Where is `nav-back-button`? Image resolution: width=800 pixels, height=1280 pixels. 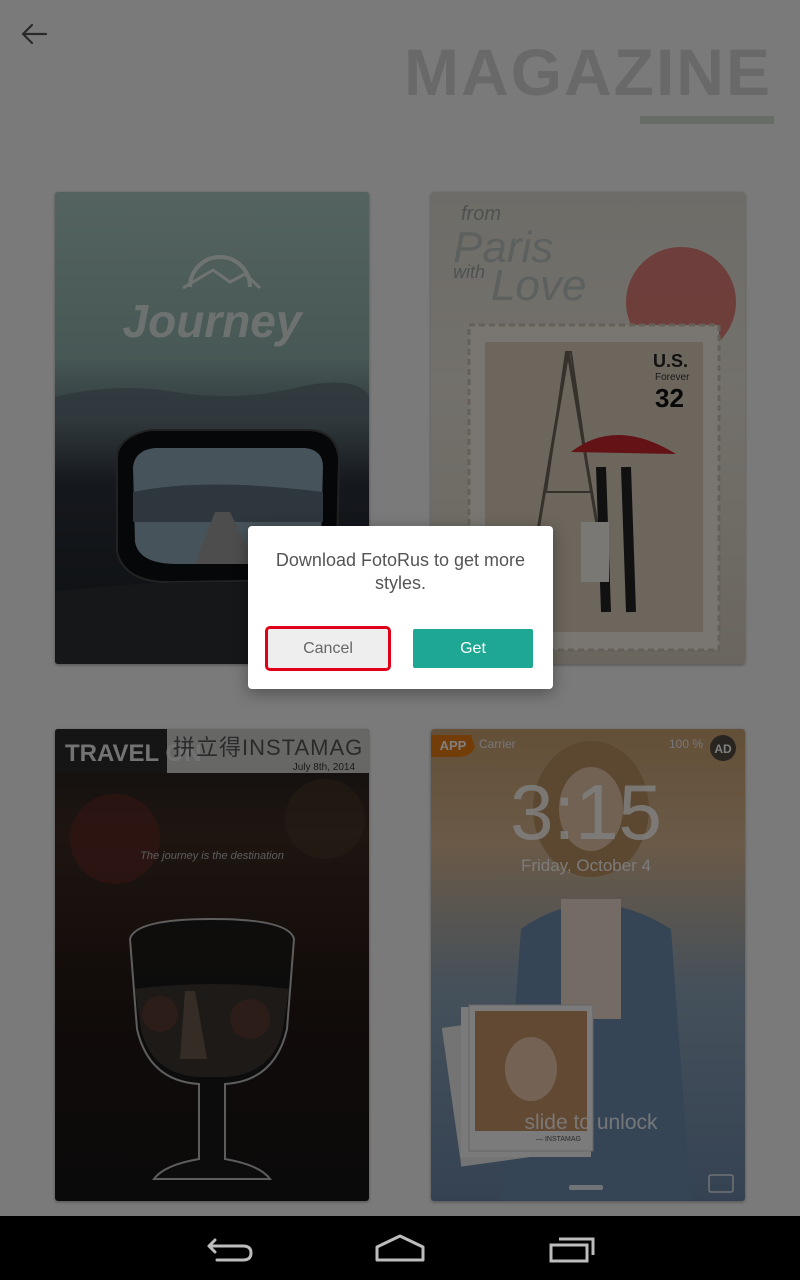
nav-back-button is located at coordinates (230, 1248).